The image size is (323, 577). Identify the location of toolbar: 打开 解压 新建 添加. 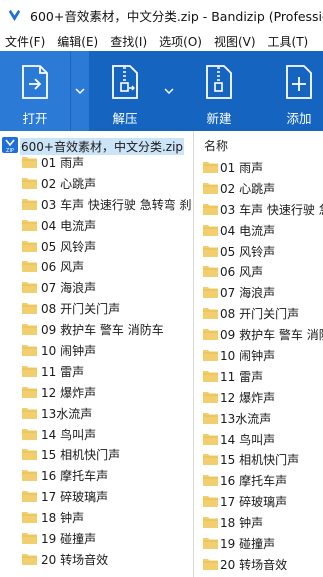
(161, 91).